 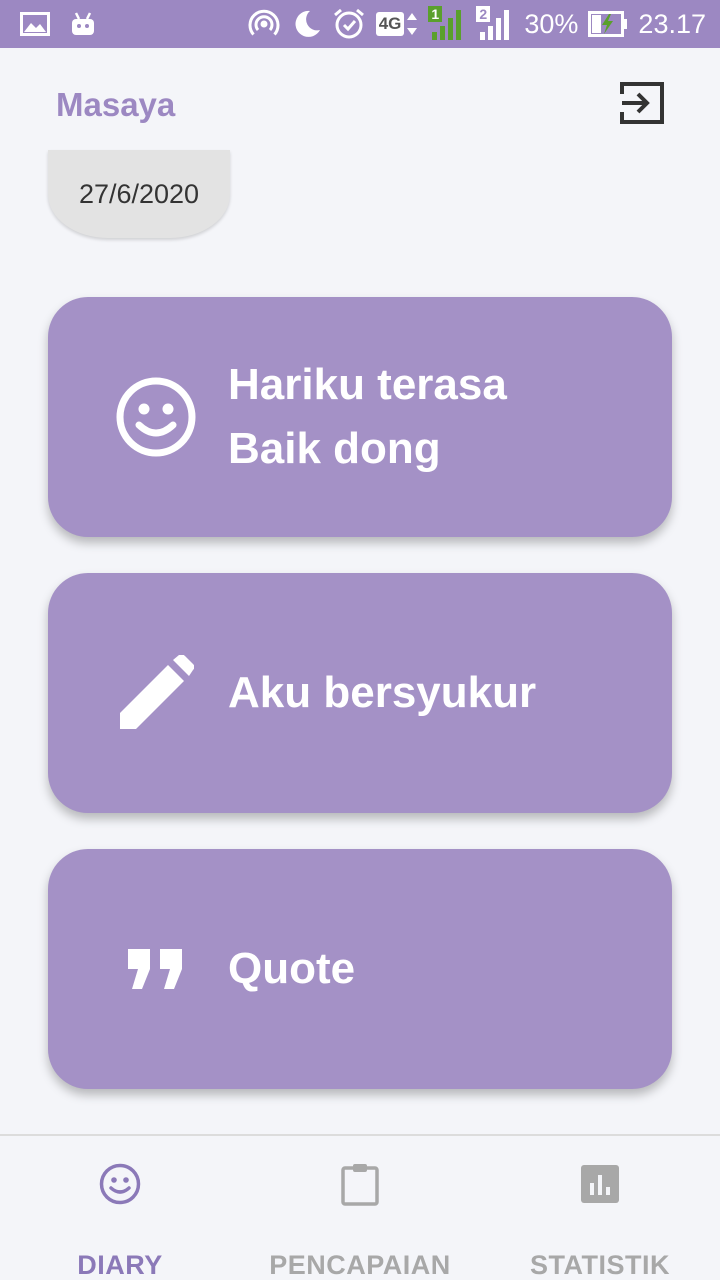 I want to click on nav-label-statistik: STATISTIK, so click(x=600, y=1265).